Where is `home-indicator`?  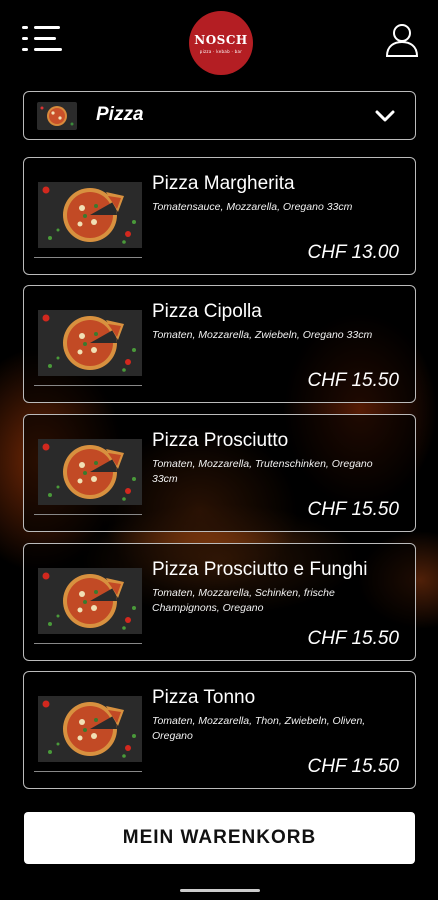 home-indicator is located at coordinates (220, 890).